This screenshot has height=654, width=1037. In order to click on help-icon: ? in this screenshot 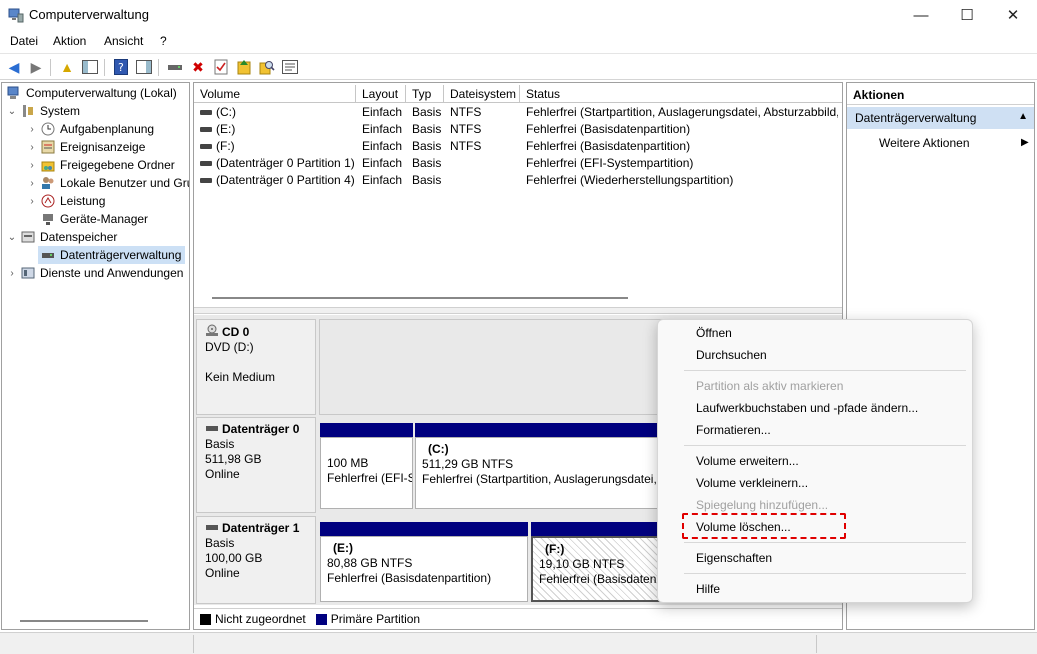, I will do `click(121, 67)`.